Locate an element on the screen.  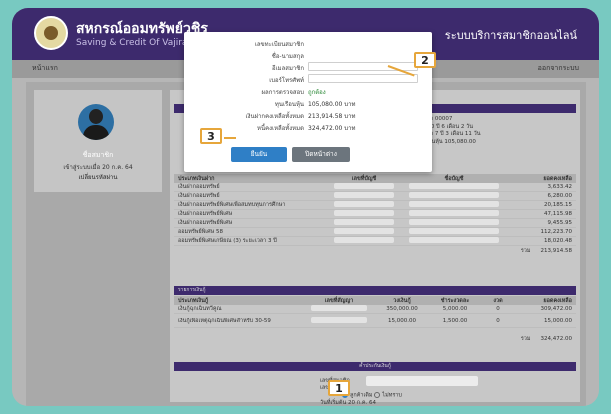
callout-3: 3 is located at coordinates (211, 136).